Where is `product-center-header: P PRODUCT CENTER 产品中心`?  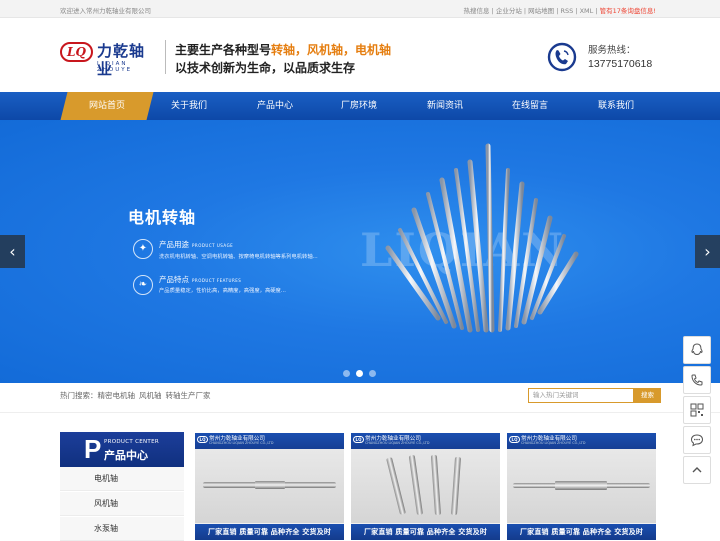
product-center-header: P PRODUCT CENTER 产品中心 is located at coordinates (122, 449).